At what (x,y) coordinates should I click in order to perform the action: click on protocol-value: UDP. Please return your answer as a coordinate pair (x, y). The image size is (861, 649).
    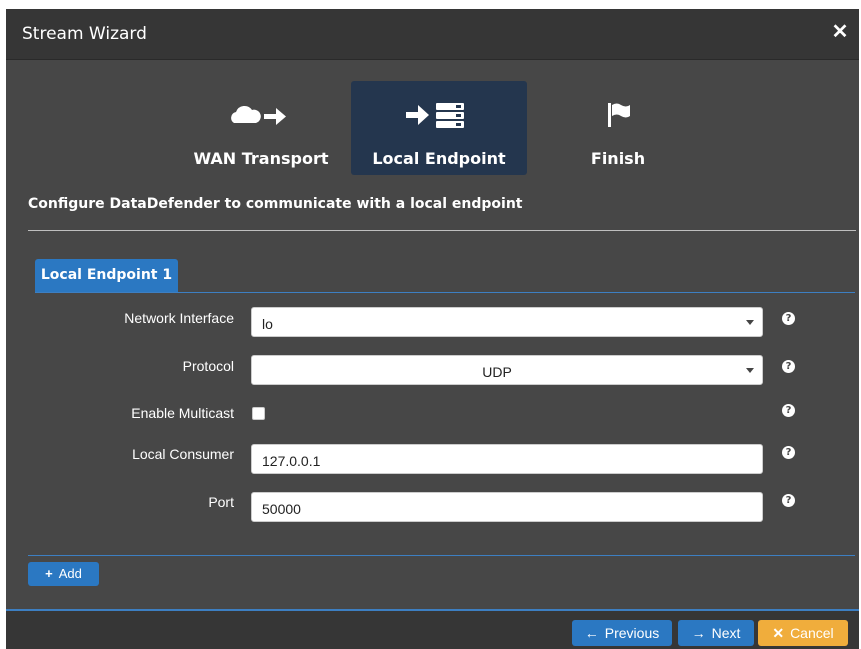
    Looking at the image, I should click on (497, 372).